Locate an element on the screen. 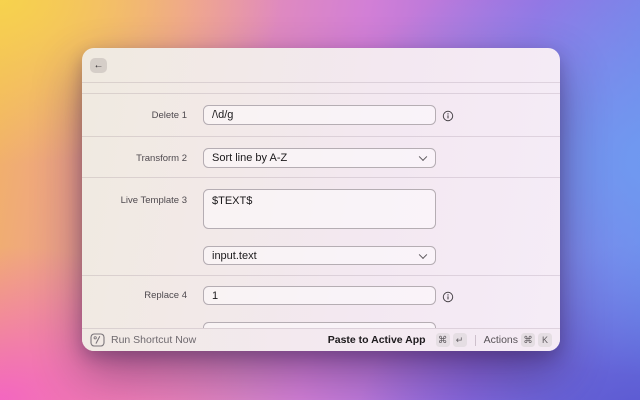 The image size is (640, 400). live-template-3-textarea: $TEXT$ is located at coordinates (319, 209).